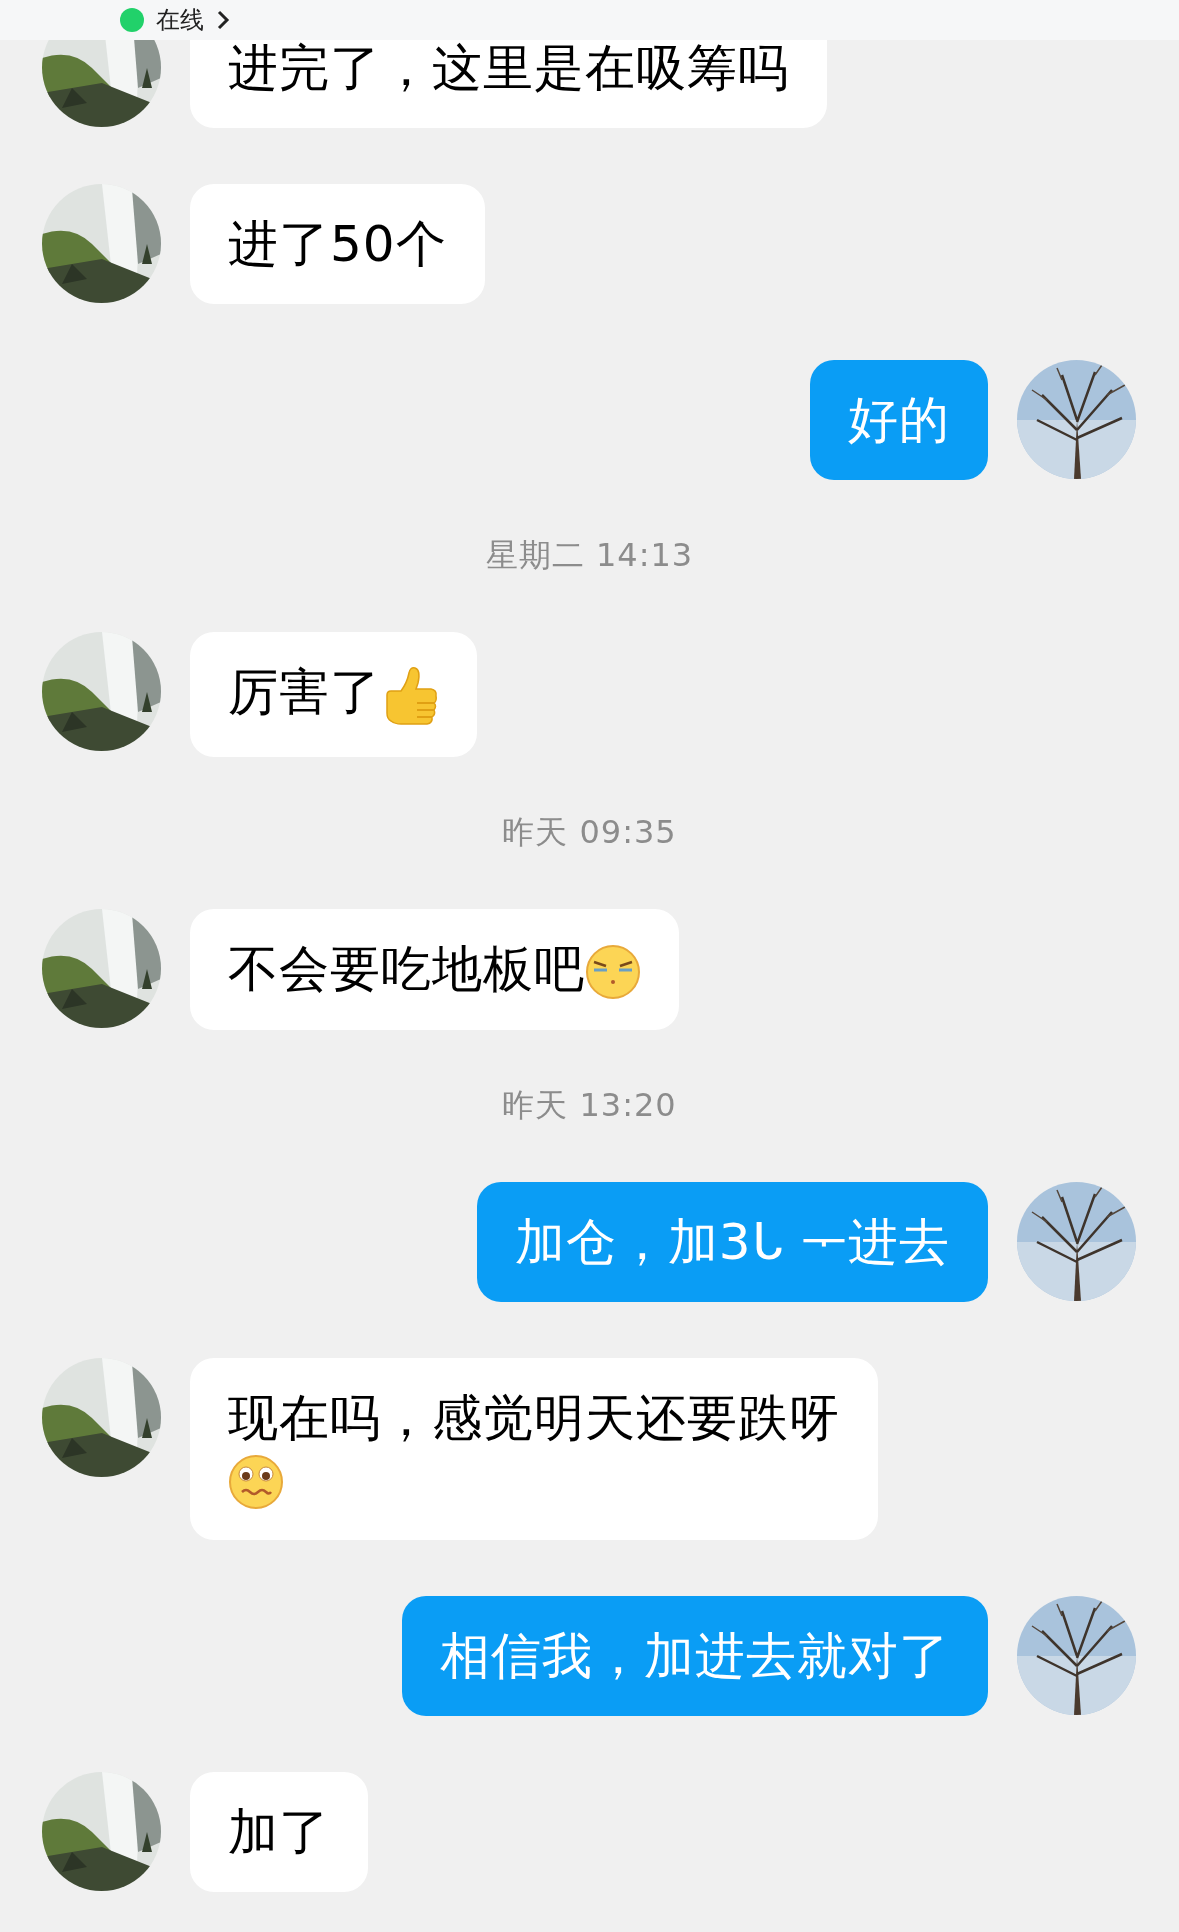  What do you see at coordinates (180, 20) in the screenshot?
I see `online-status: 在线` at bounding box center [180, 20].